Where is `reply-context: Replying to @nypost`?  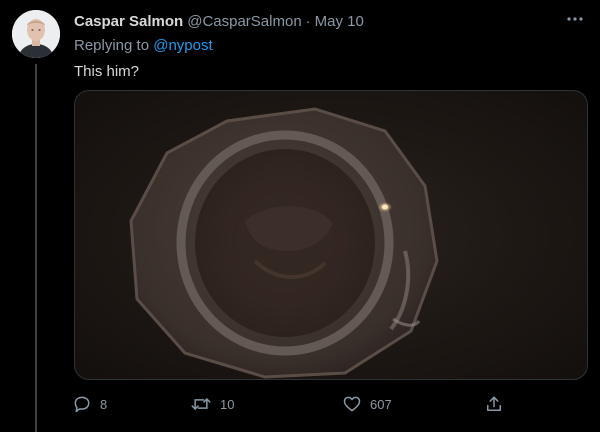 reply-context: Replying to @nypost is located at coordinates (143, 46).